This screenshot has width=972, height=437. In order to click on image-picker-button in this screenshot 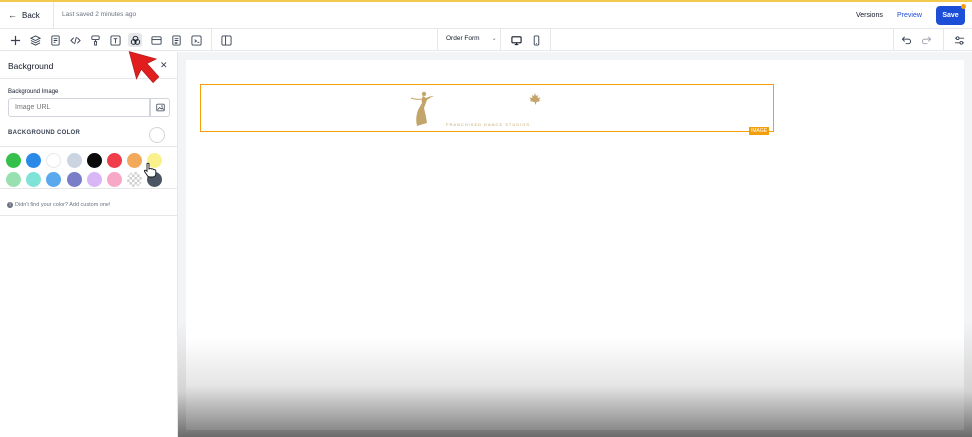, I will do `click(160, 107)`.